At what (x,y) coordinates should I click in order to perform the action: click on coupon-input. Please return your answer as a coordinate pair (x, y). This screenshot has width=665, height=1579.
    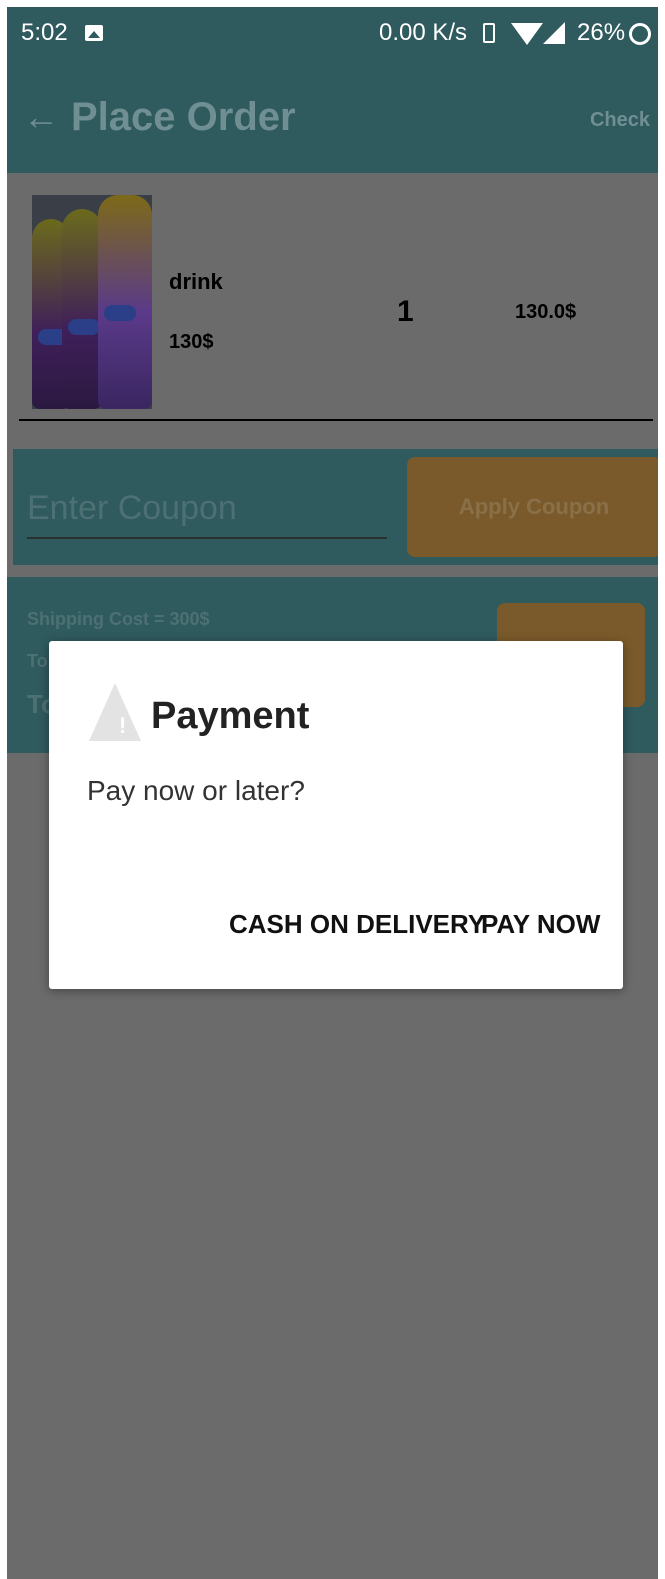
    Looking at the image, I should click on (207, 509).